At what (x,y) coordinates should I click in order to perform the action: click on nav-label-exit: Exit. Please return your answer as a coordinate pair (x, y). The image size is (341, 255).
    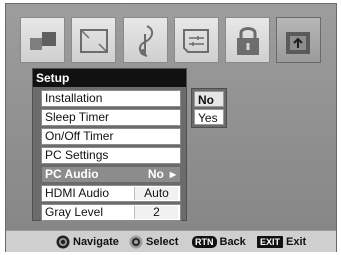
    Looking at the image, I should click on (296, 242).